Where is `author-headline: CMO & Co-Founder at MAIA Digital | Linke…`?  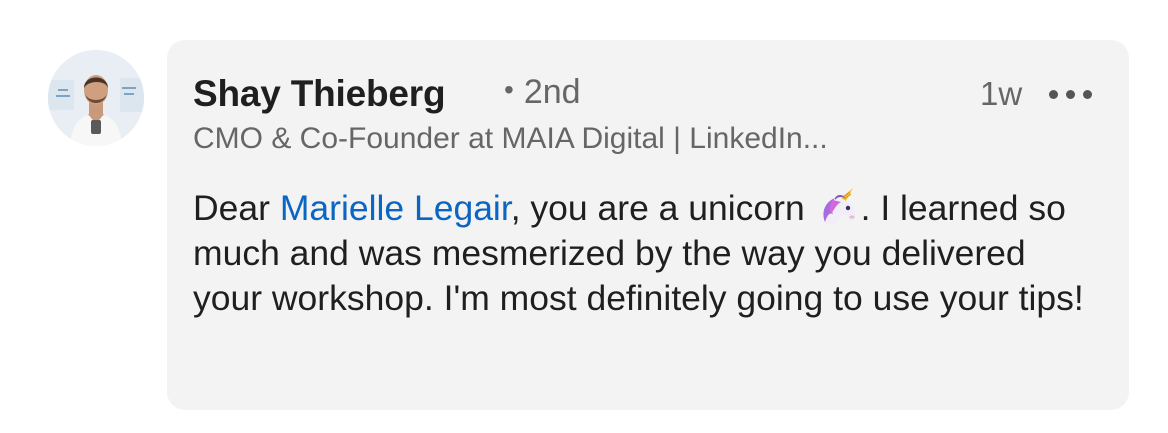 author-headline: CMO & Co-Founder at MAIA Digital | Linke… is located at coordinates (510, 138).